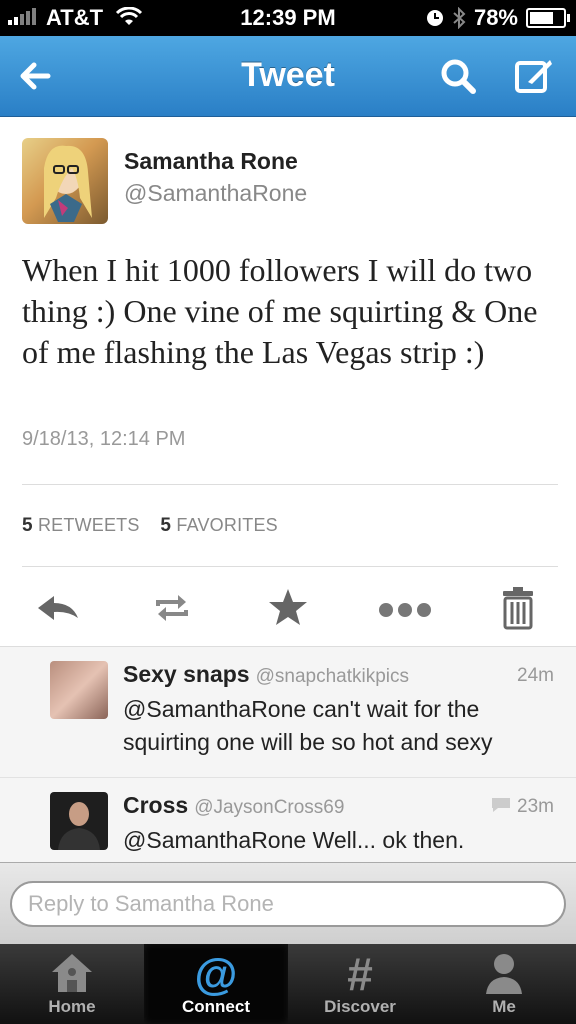 The image size is (576, 1024). I want to click on more-dots-icon, so click(406, 608).